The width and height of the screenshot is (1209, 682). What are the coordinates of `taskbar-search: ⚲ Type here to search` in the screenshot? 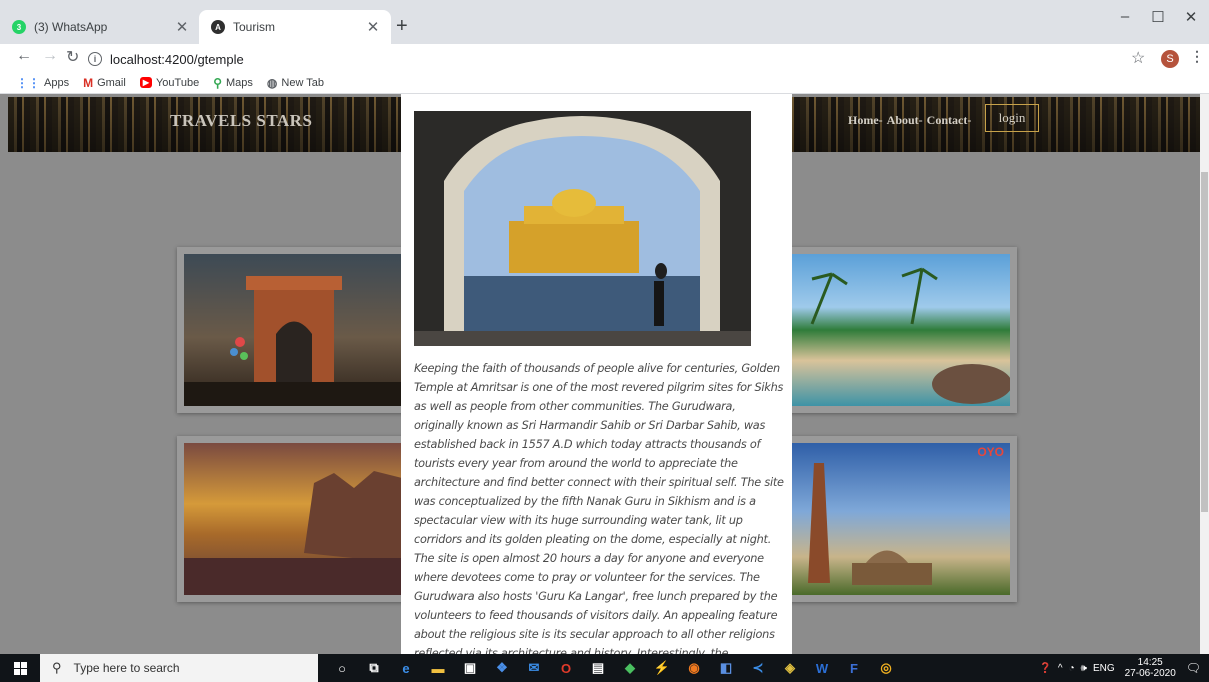 It's located at (179, 668).